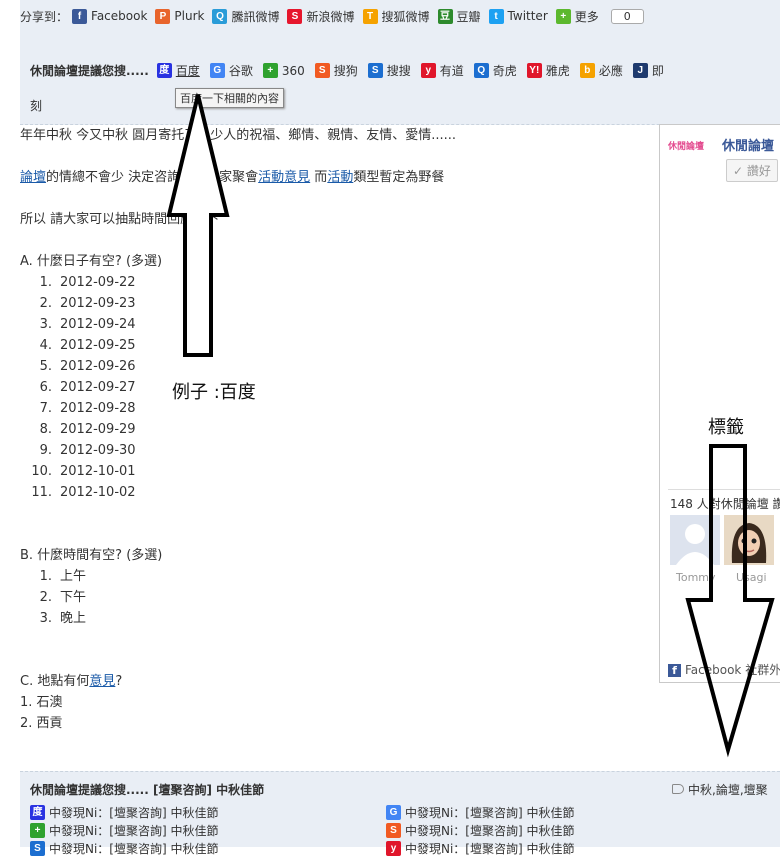 This screenshot has width=780, height=857. I want to click on annotation-example-label: 例子 :百度, so click(214, 392).